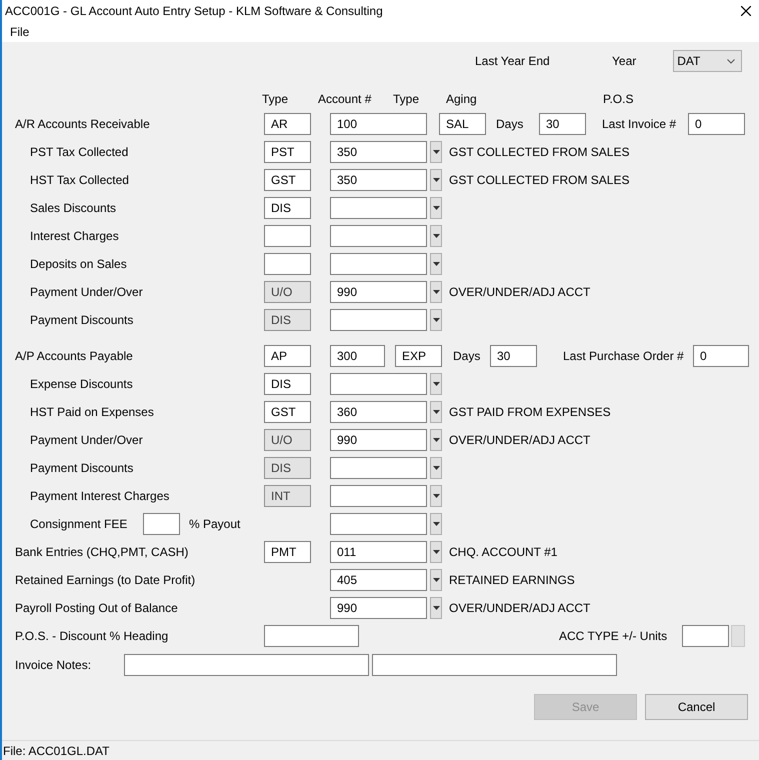 The image size is (759, 760). What do you see at coordinates (287, 124) in the screenshot?
I see `type-field: AR` at bounding box center [287, 124].